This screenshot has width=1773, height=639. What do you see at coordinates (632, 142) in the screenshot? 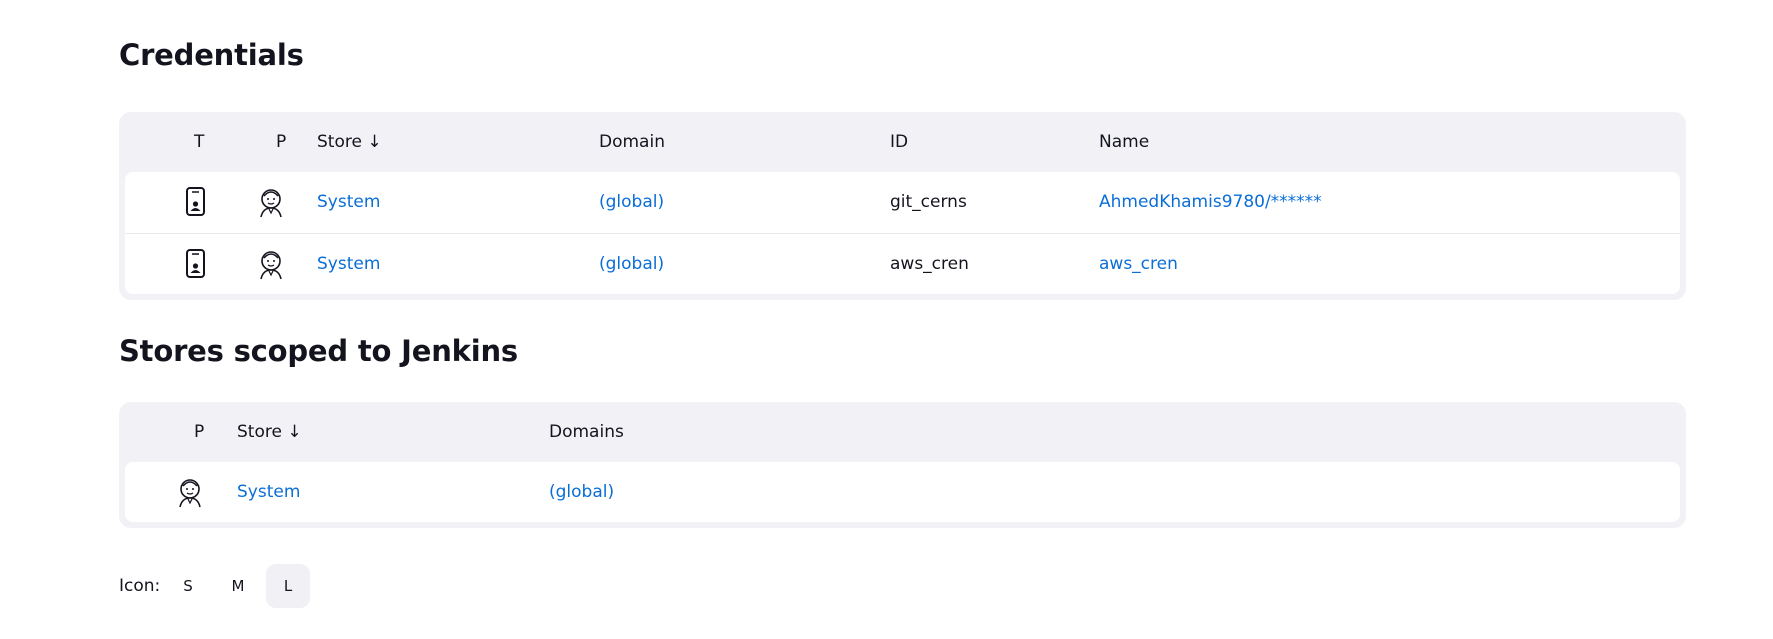
I see `column-header-domain: Domain` at bounding box center [632, 142].